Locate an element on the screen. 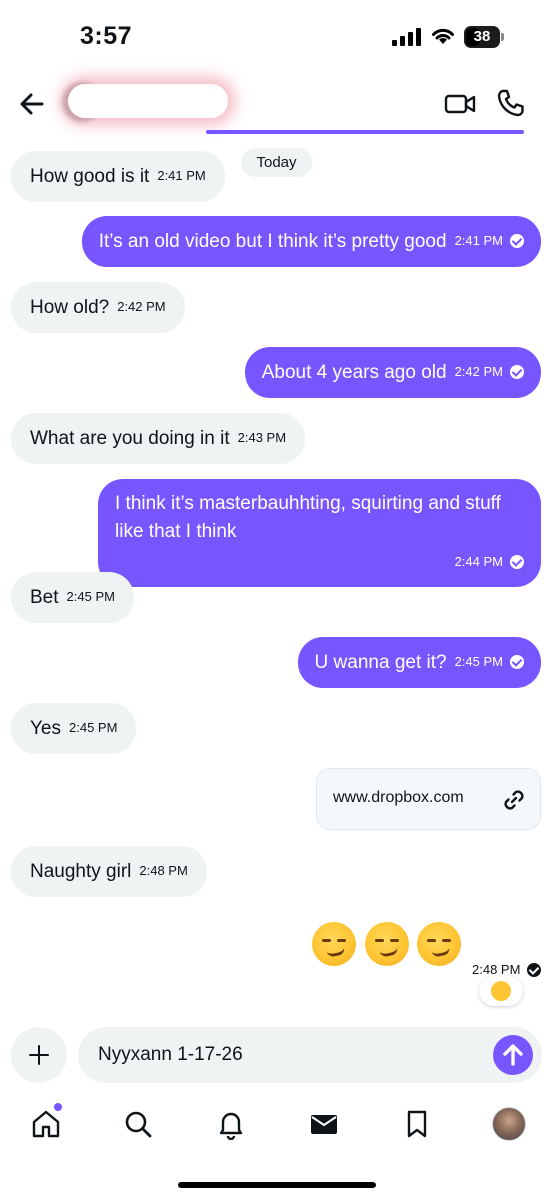  message-text: How good is it is located at coordinates (90, 176).